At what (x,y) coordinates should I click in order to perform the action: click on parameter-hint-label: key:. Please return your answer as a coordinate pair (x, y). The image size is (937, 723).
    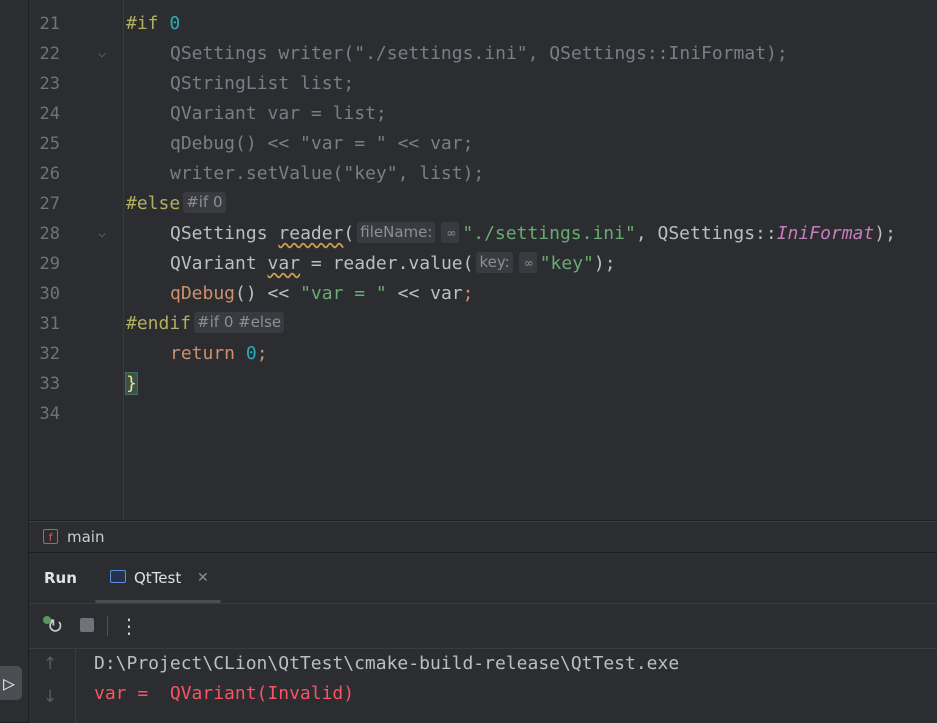
    Looking at the image, I should click on (494, 261).